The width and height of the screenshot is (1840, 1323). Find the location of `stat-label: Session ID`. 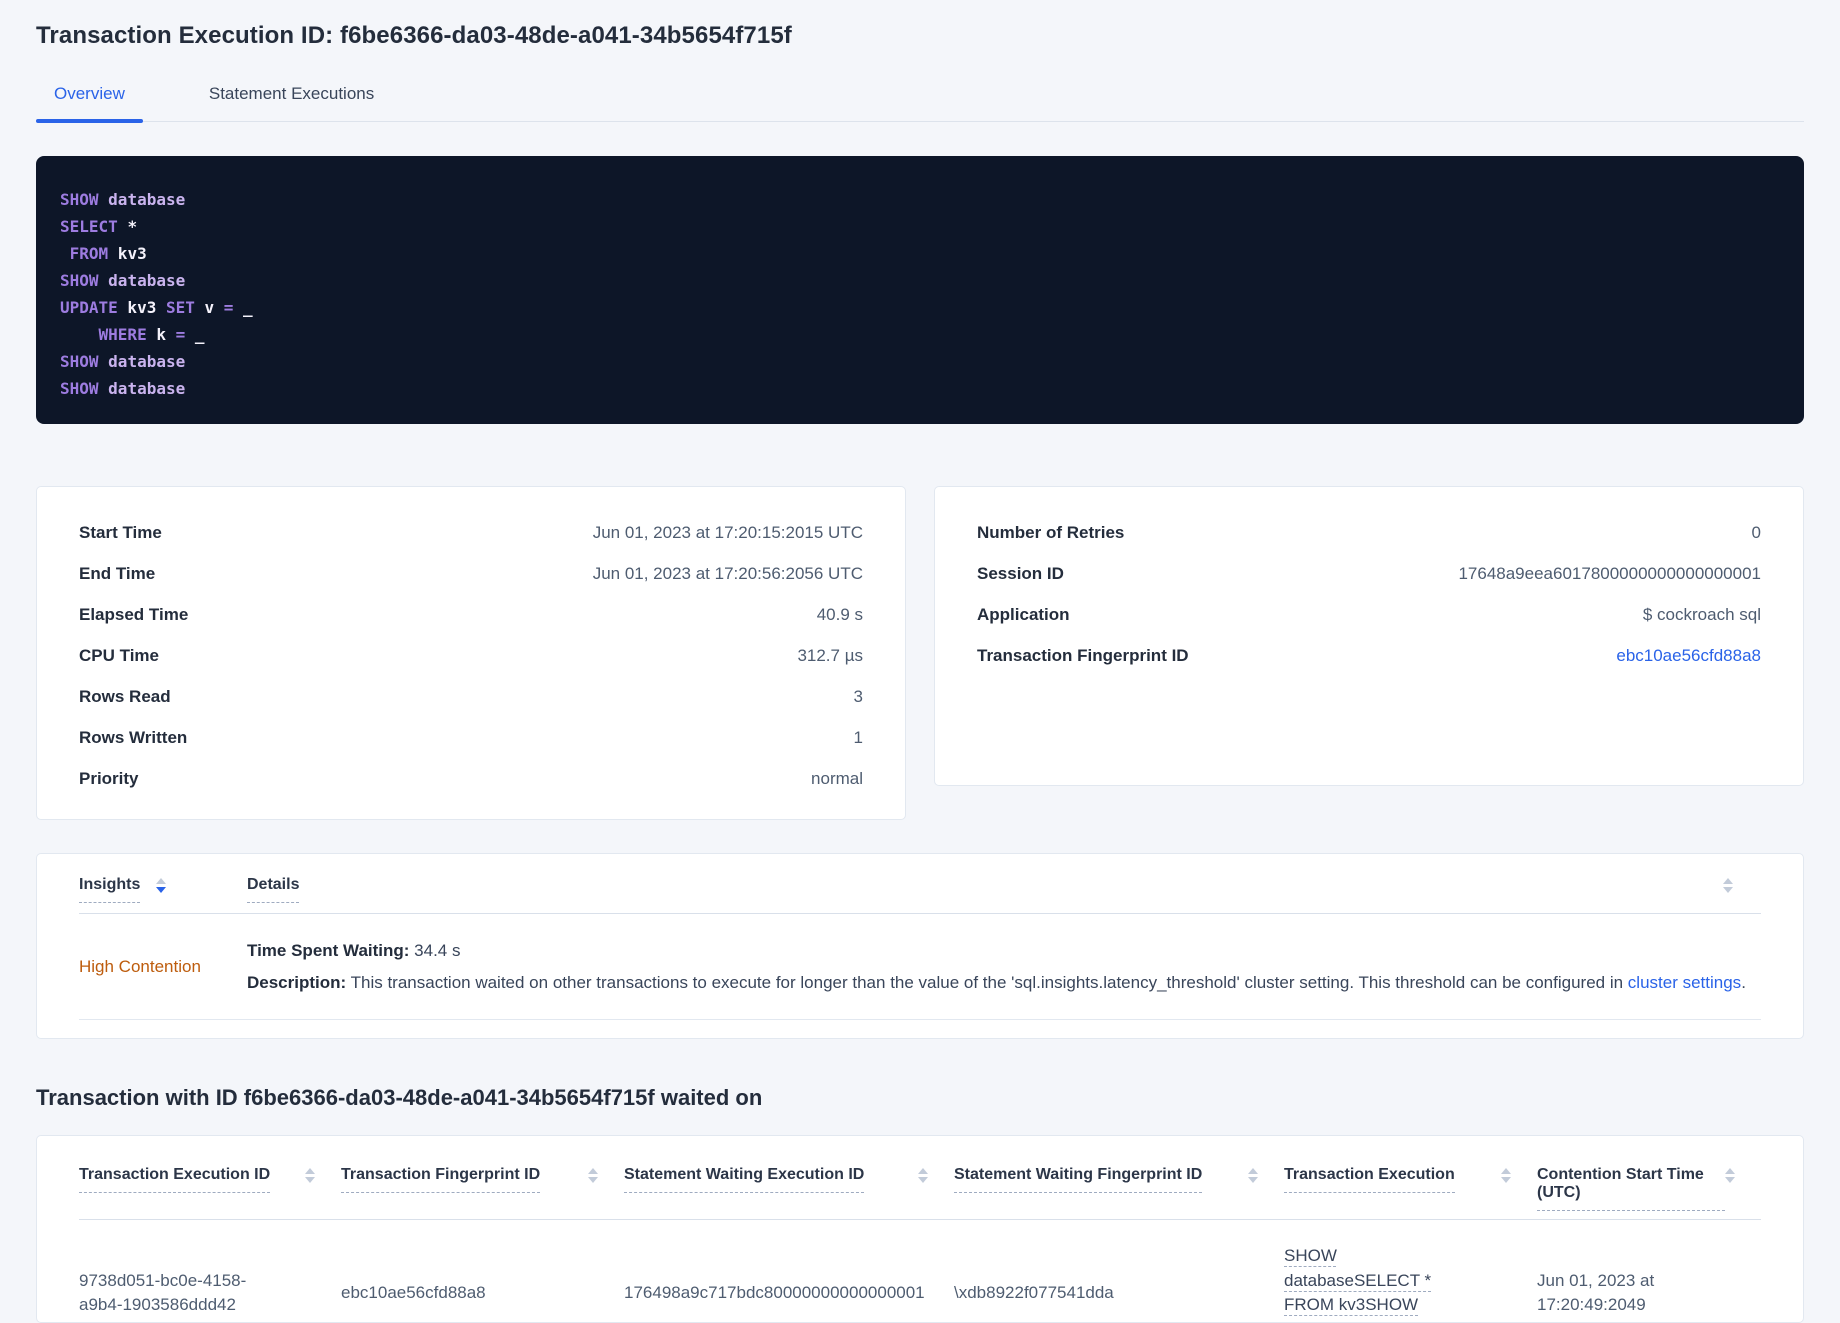

stat-label: Session ID is located at coordinates (1020, 573).